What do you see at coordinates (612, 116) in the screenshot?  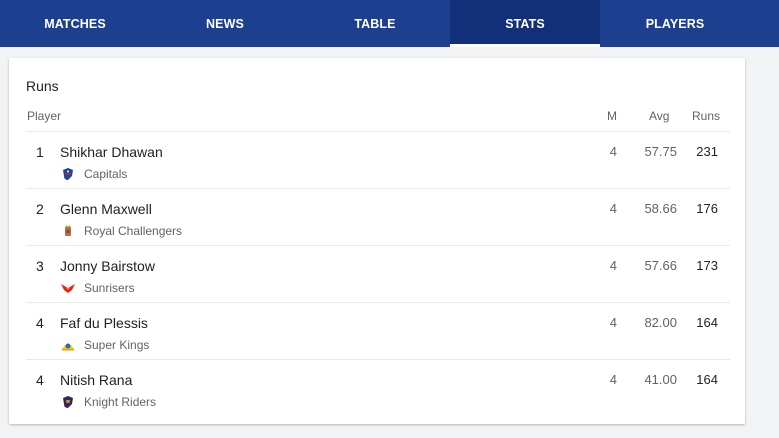 I see `header-matches: M` at bounding box center [612, 116].